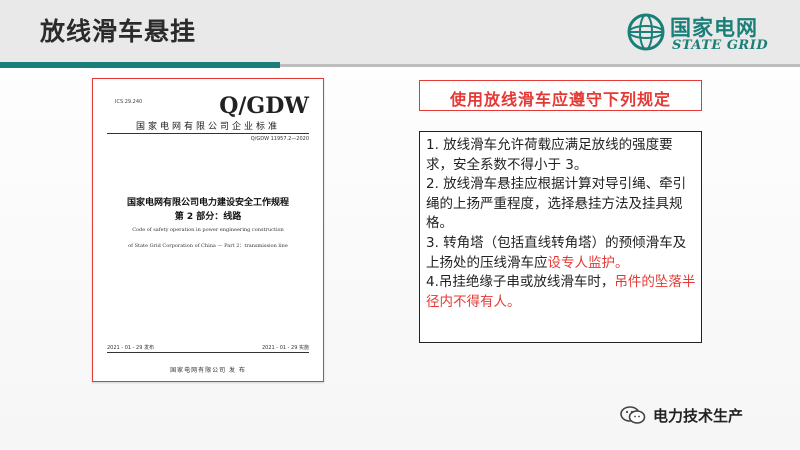  What do you see at coordinates (646, 32) in the screenshot?
I see `state-grid-globe-icon` at bounding box center [646, 32].